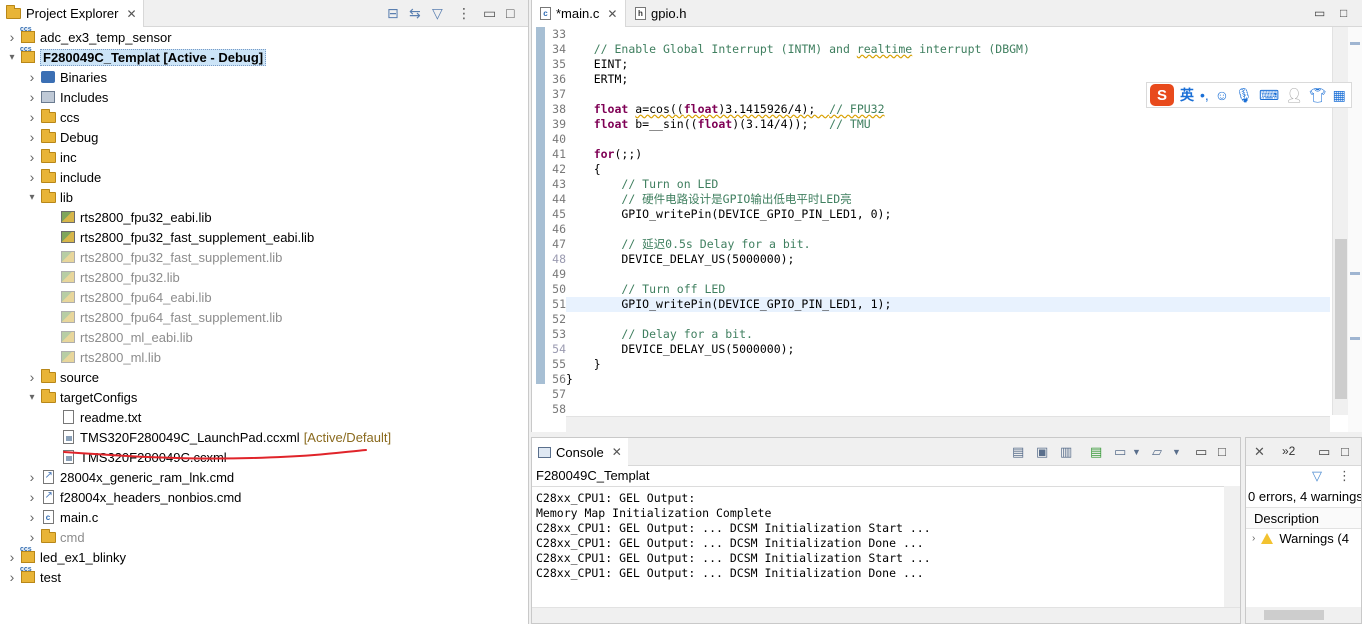 The width and height of the screenshot is (1362, 624). Describe the element at coordinates (1318, 95) in the screenshot. I see `skin-icon: 👕︎` at that location.